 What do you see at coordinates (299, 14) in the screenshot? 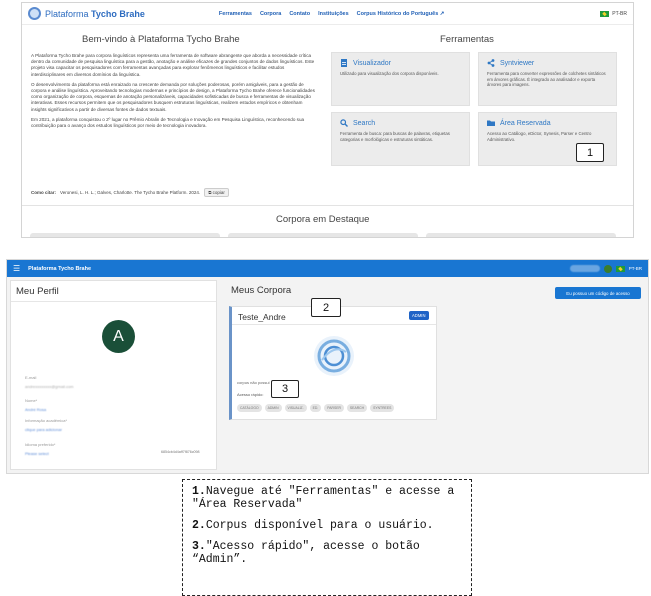
I see `nav-link-contato: Contato` at bounding box center [299, 14].